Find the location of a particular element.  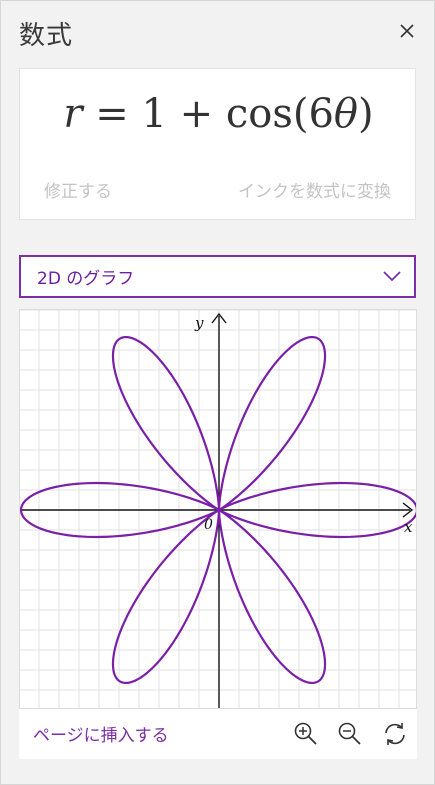

x-axis-label: x is located at coordinates (408, 527).